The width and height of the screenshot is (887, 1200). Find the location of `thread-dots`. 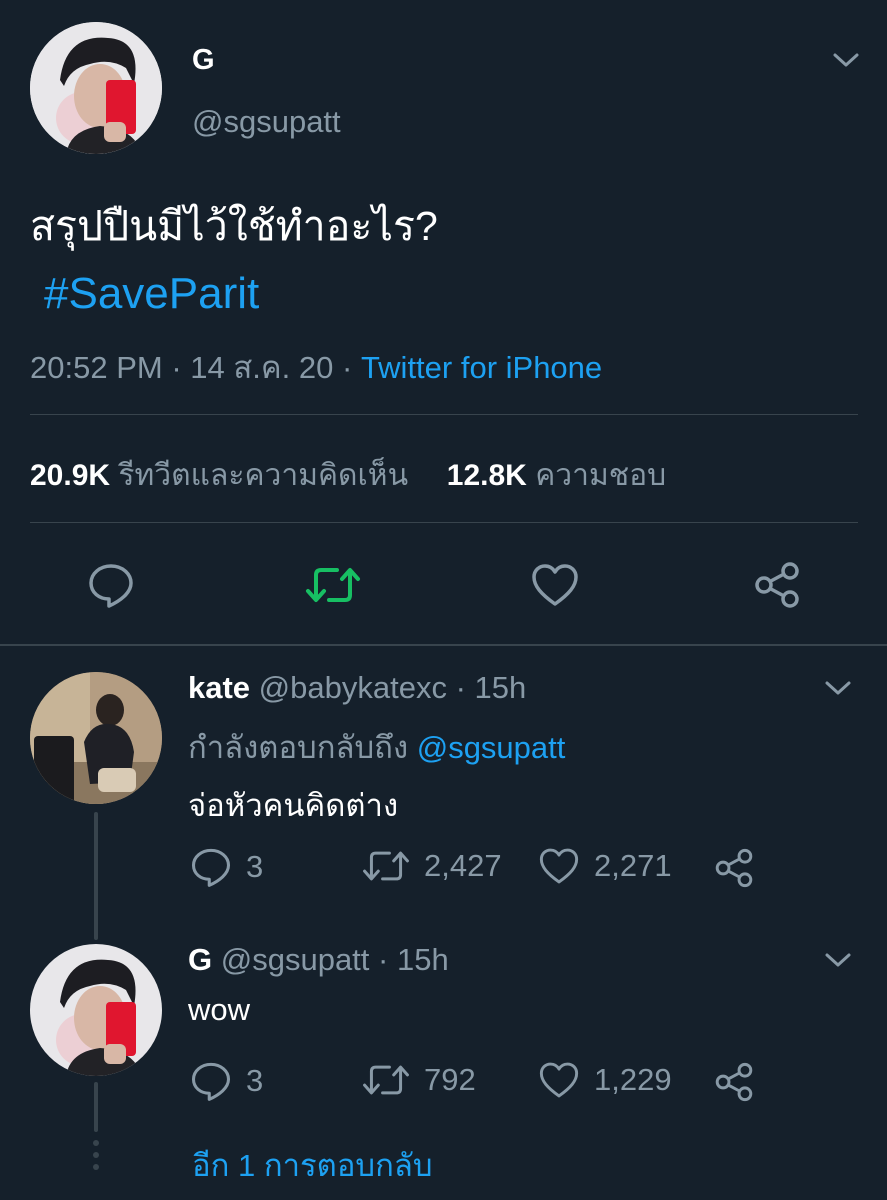

thread-dots is located at coordinates (96, 1155).